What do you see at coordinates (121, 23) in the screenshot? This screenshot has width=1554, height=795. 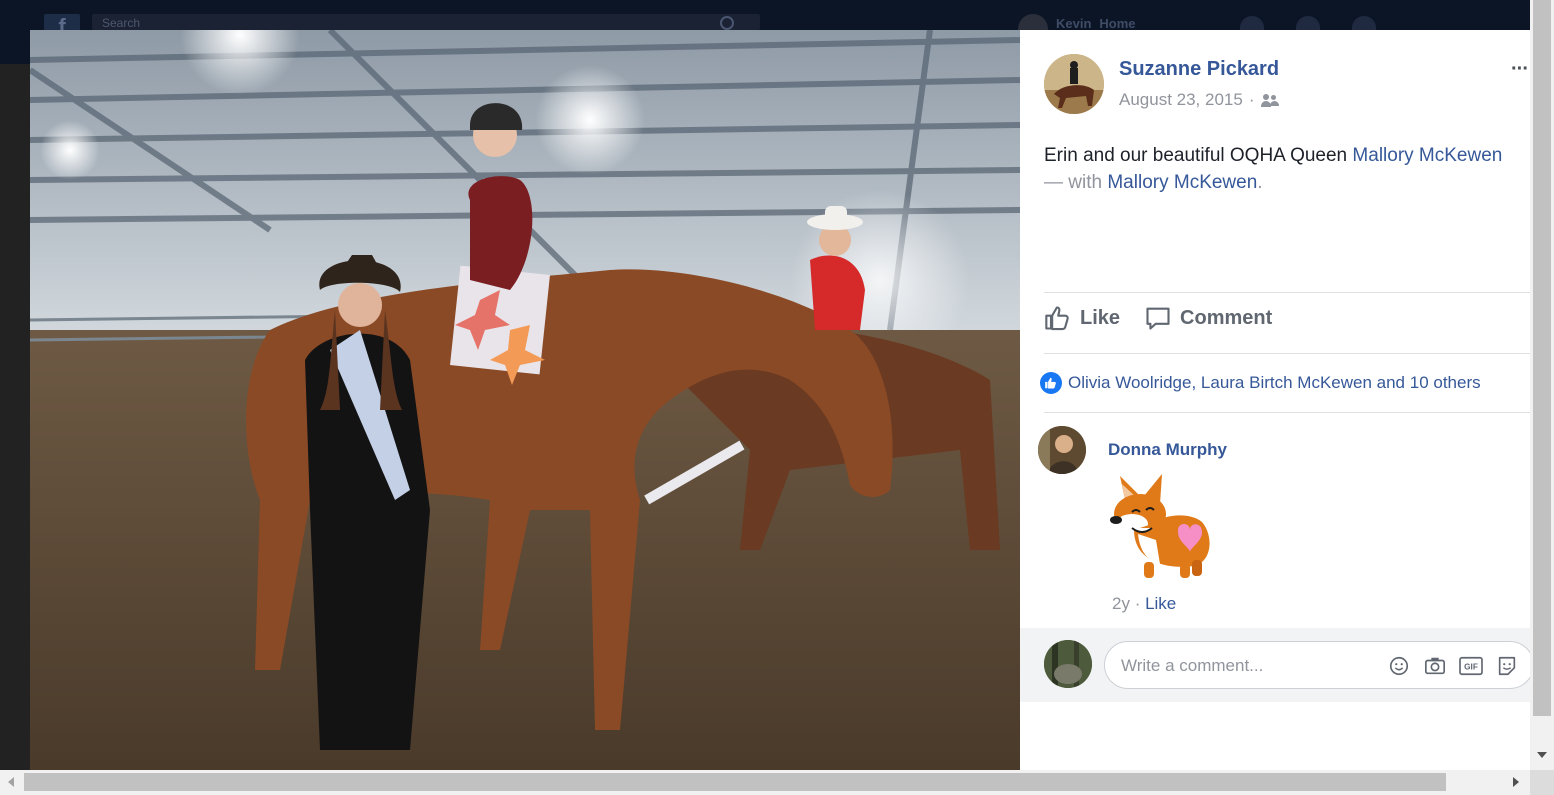 I see `background-search-placeholder: Search` at bounding box center [121, 23].